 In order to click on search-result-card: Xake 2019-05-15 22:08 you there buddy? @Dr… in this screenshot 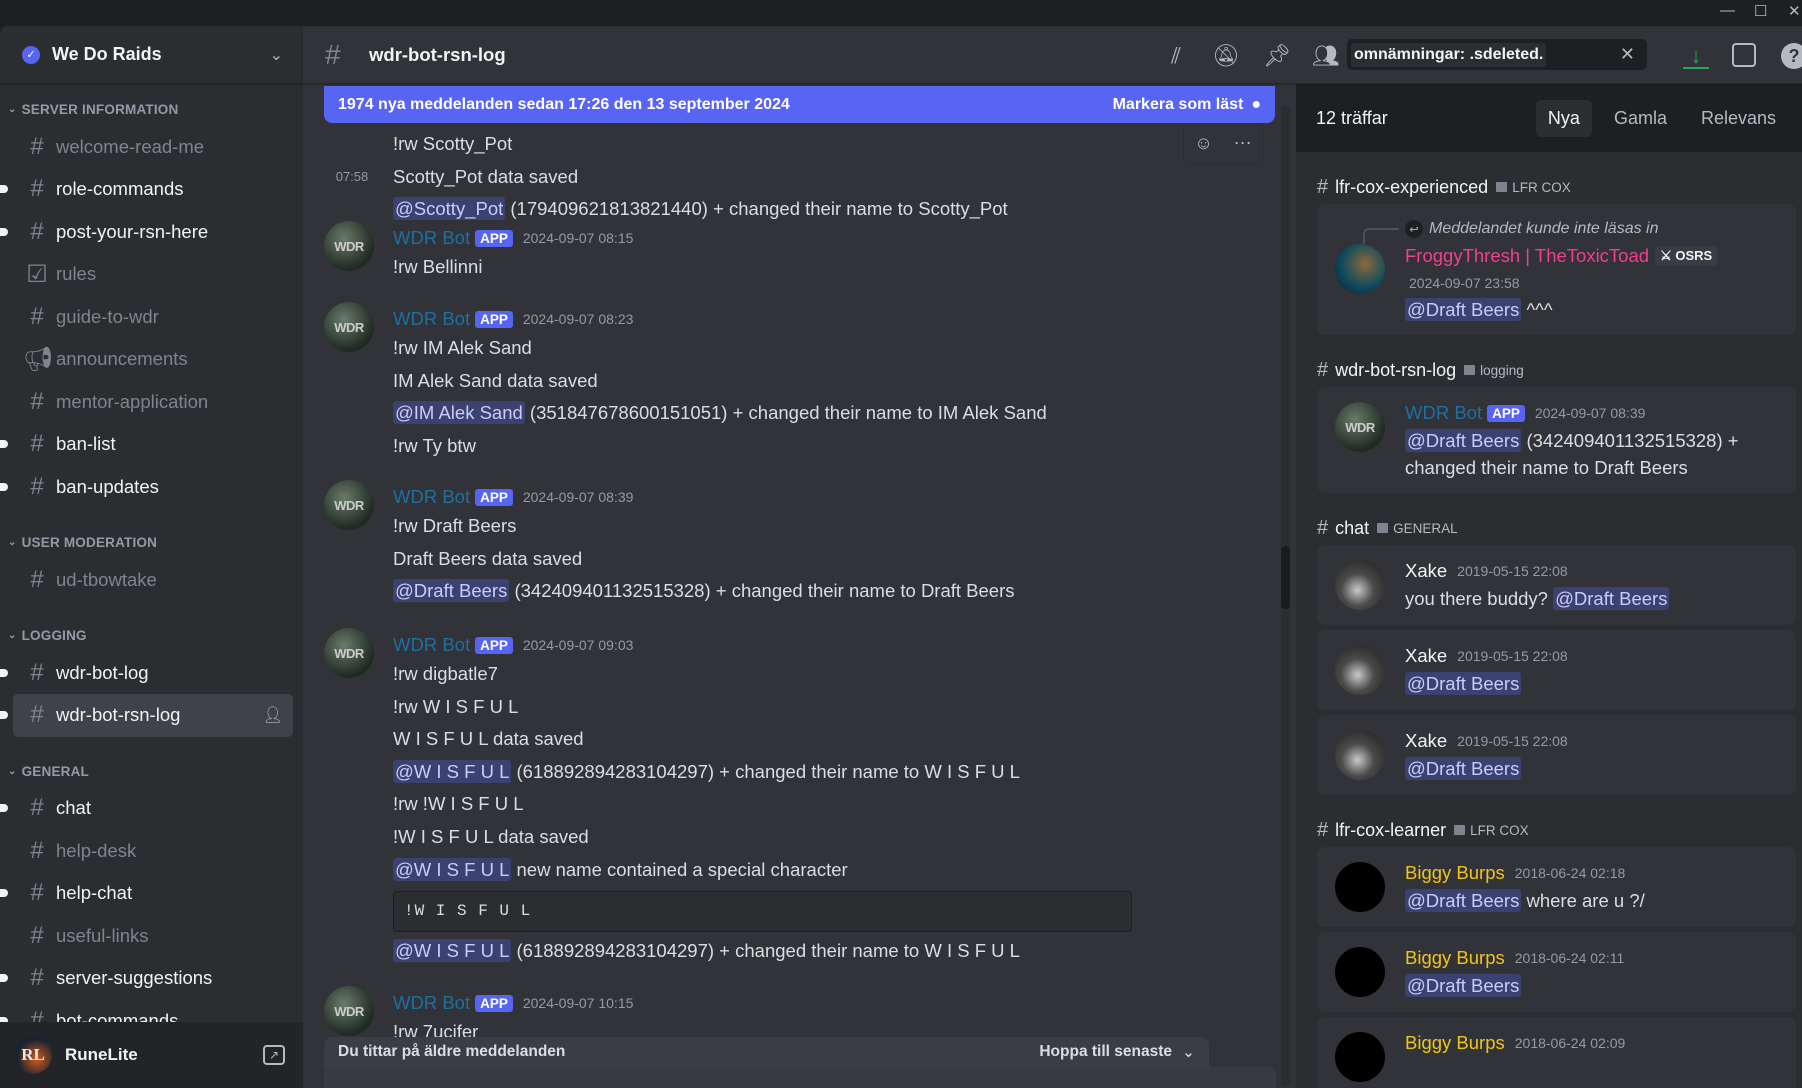, I will do `click(1556, 585)`.